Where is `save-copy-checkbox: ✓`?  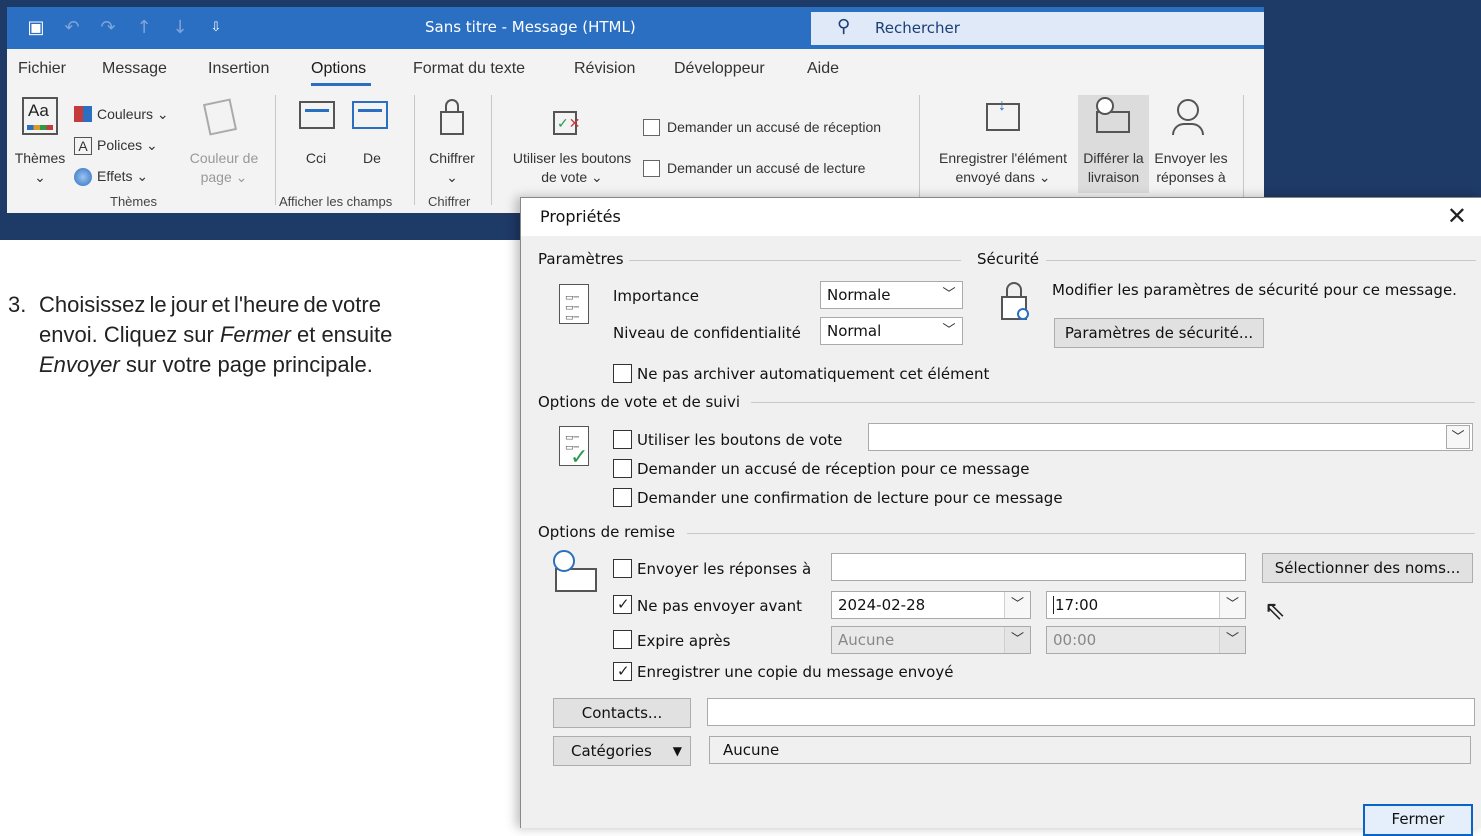 save-copy-checkbox: ✓ is located at coordinates (622, 671).